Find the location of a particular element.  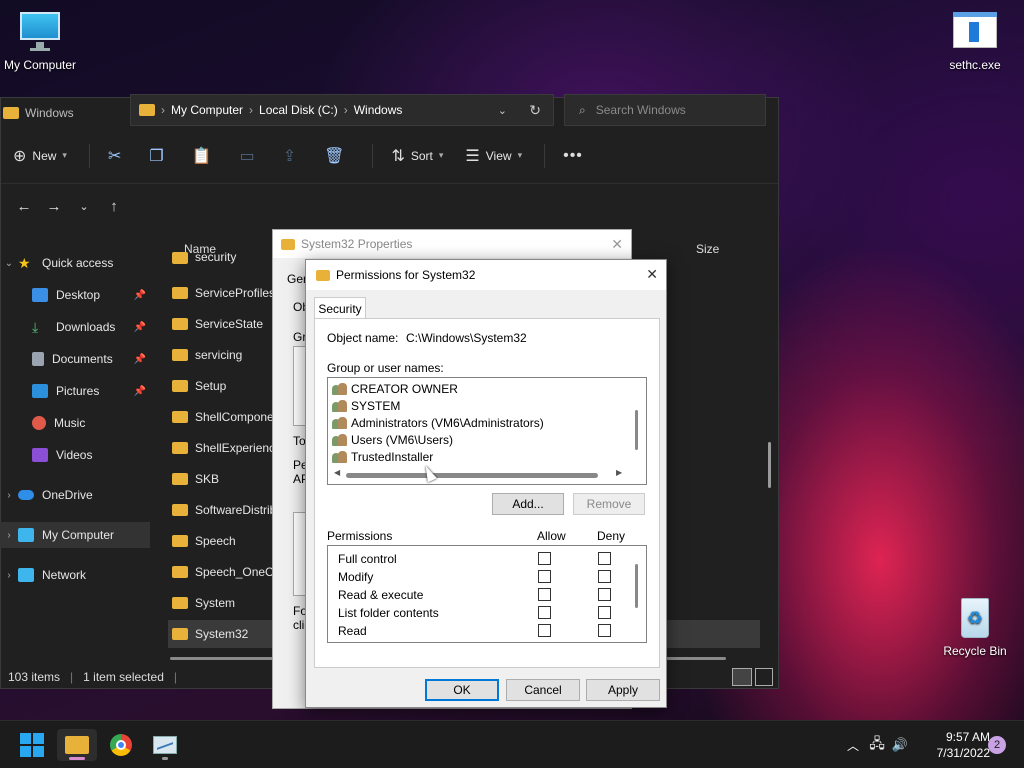

vertical-scrollbar is located at coordinates (769, 465).